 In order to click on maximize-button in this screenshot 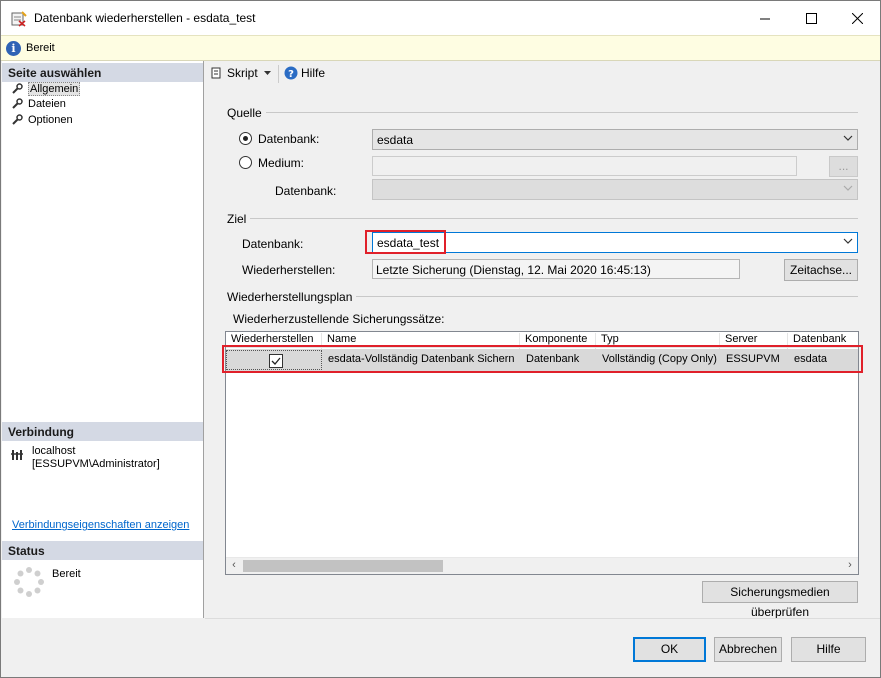, I will do `click(811, 18)`.